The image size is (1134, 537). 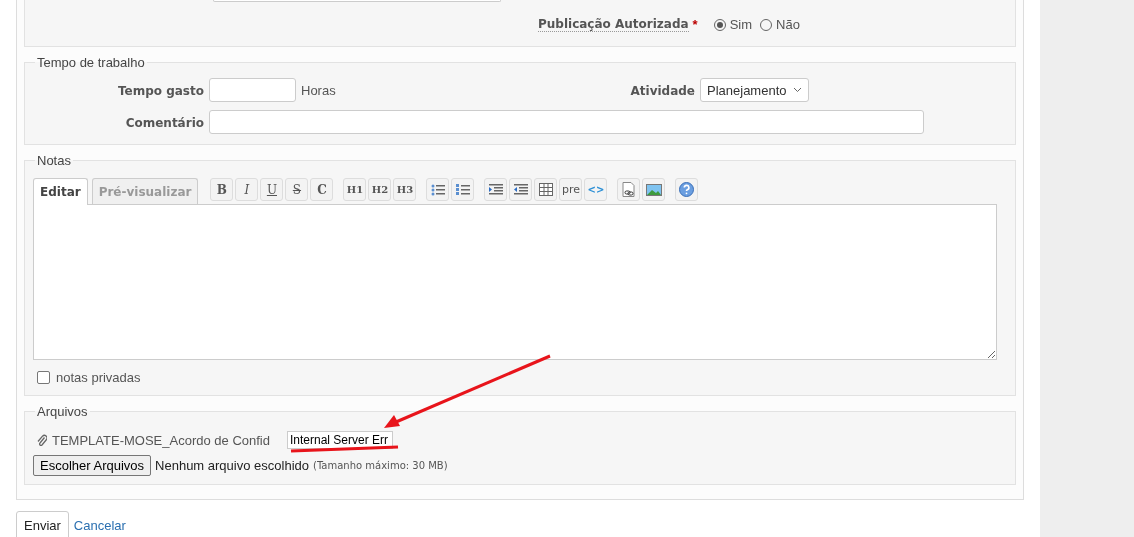 I want to click on section-legend: Tempo de trabalho, so click(x=91, y=62).